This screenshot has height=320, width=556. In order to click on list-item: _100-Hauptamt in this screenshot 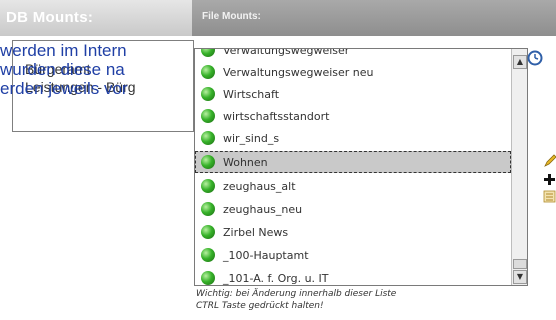, I will do `click(353, 255)`.